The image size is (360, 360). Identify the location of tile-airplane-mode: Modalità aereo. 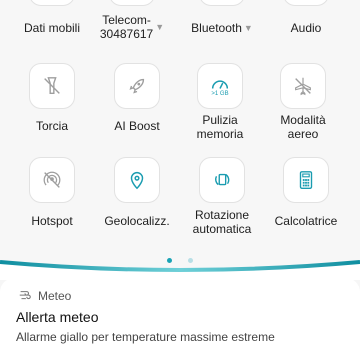
(303, 102).